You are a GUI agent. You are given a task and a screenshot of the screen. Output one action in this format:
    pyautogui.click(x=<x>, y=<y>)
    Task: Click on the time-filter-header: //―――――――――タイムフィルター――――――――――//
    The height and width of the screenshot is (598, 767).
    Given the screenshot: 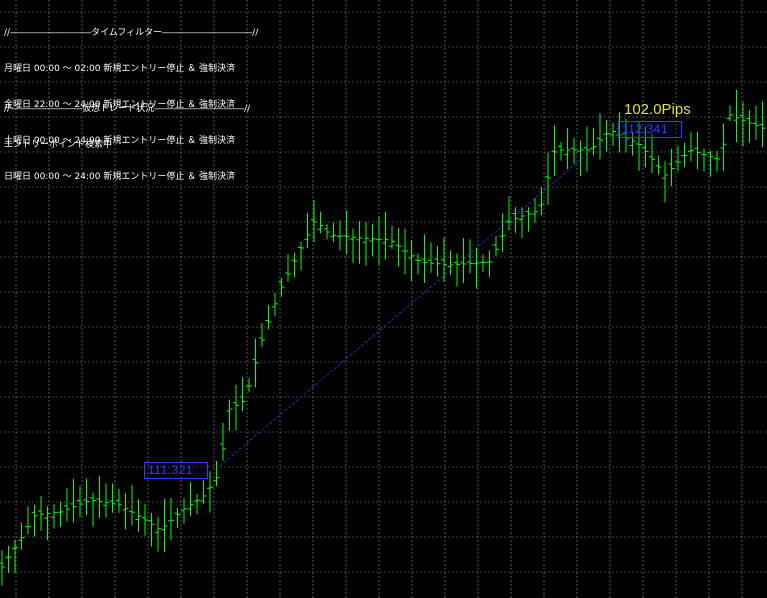 What is the action you would take?
    pyautogui.click(x=131, y=33)
    